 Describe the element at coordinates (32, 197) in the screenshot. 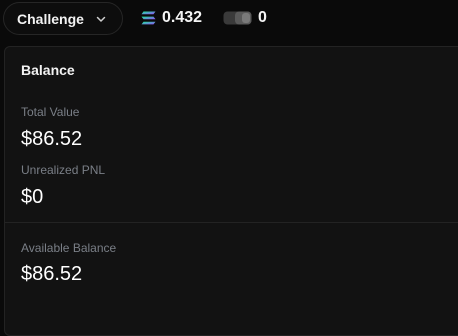

I see `unrealized-pnl-amount: $0` at that location.